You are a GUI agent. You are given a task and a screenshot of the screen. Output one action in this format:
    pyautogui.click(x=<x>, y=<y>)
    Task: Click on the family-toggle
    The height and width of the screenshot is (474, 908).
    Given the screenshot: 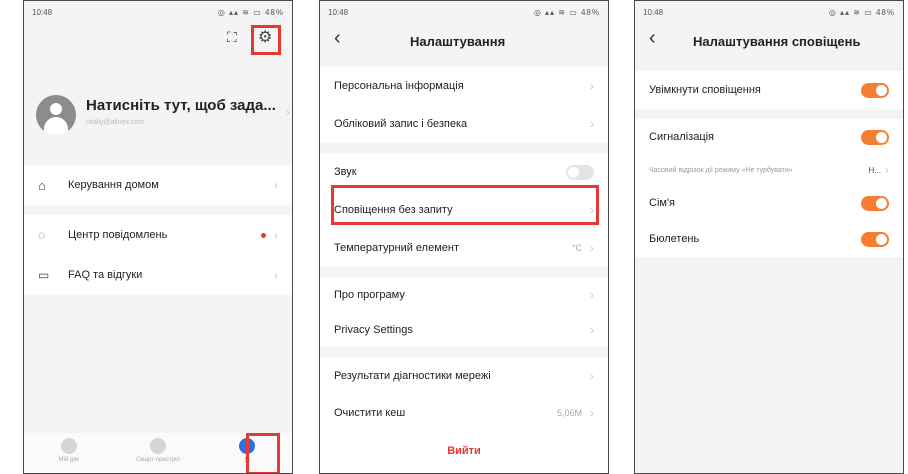 What is the action you would take?
    pyautogui.click(x=875, y=203)
    